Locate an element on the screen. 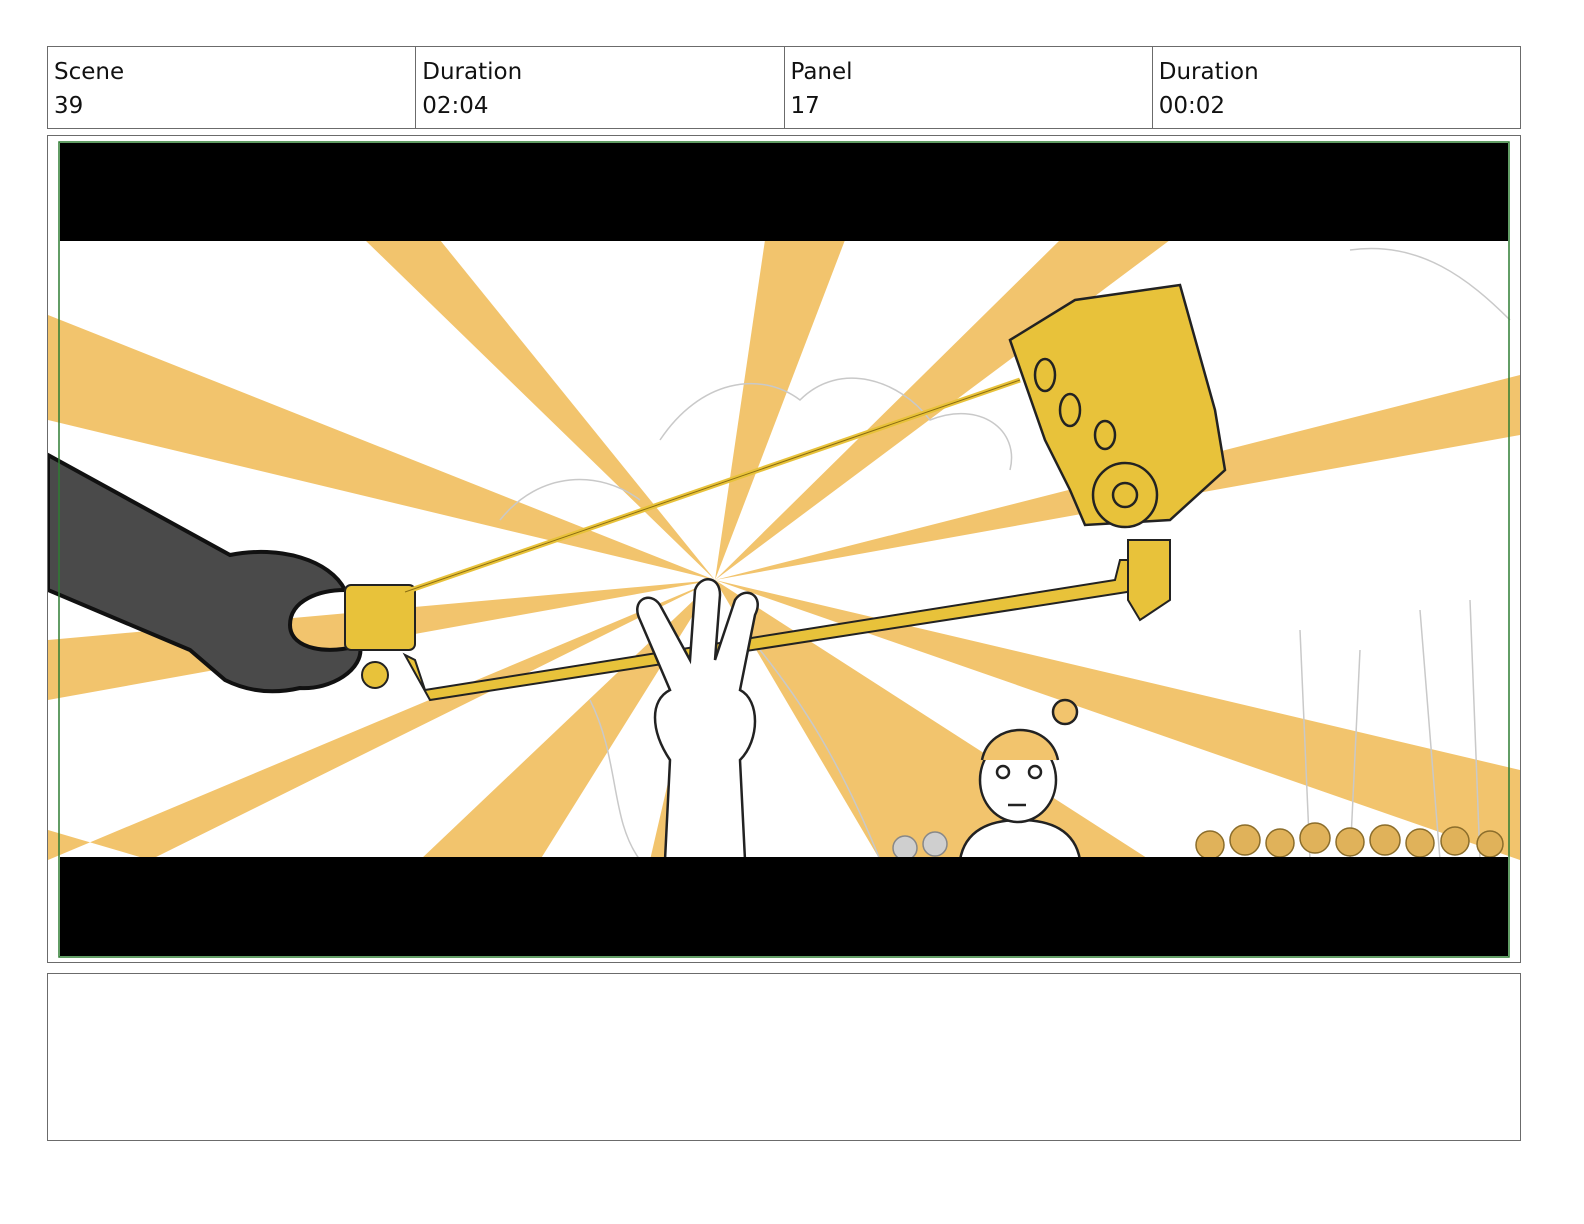 Image resolution: width=1584 pixels, height=1224 pixels. scene-number: 39 is located at coordinates (69, 106).